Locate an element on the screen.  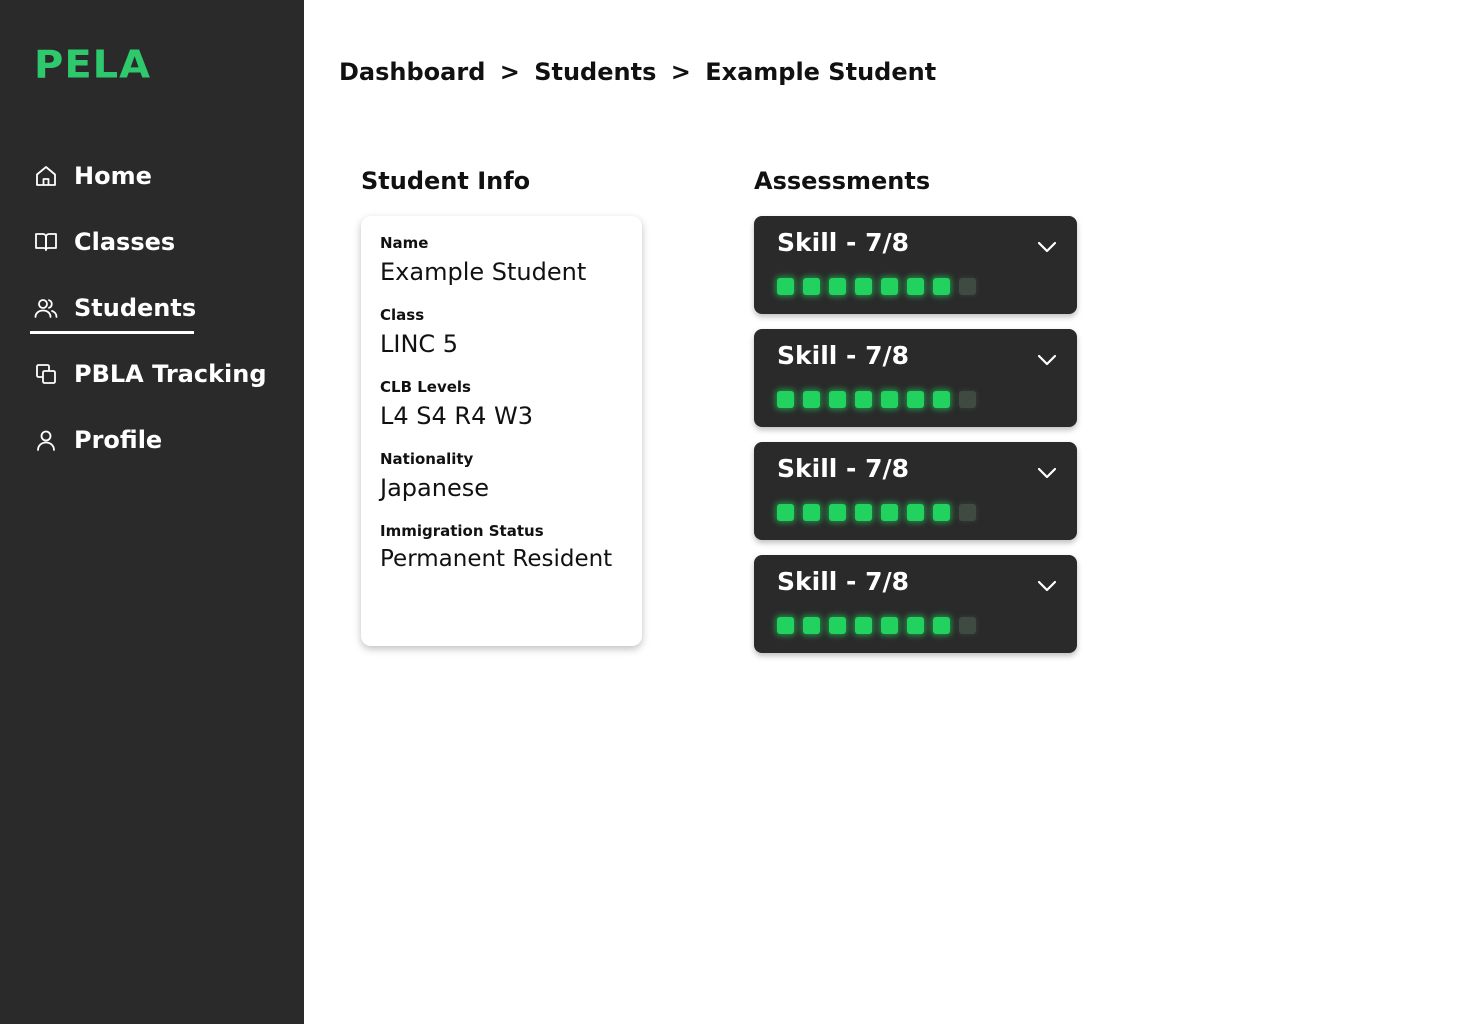
field-value: Permanent Resident is located at coordinates (496, 559).